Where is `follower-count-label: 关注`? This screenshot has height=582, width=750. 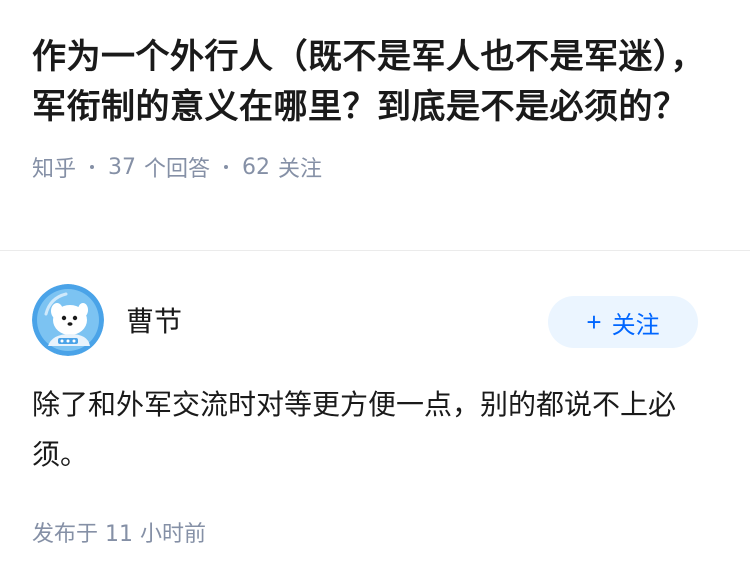
follower-count-label: 关注 is located at coordinates (300, 169).